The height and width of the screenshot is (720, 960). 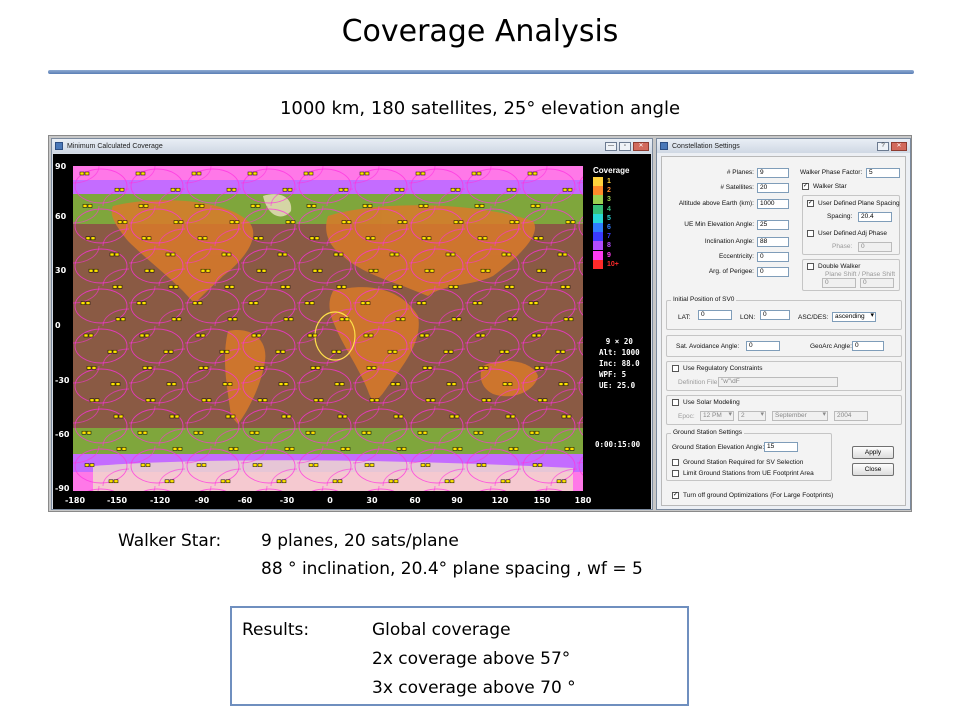 What do you see at coordinates (609, 209) in the screenshot?
I see `legend-label: 4` at bounding box center [609, 209].